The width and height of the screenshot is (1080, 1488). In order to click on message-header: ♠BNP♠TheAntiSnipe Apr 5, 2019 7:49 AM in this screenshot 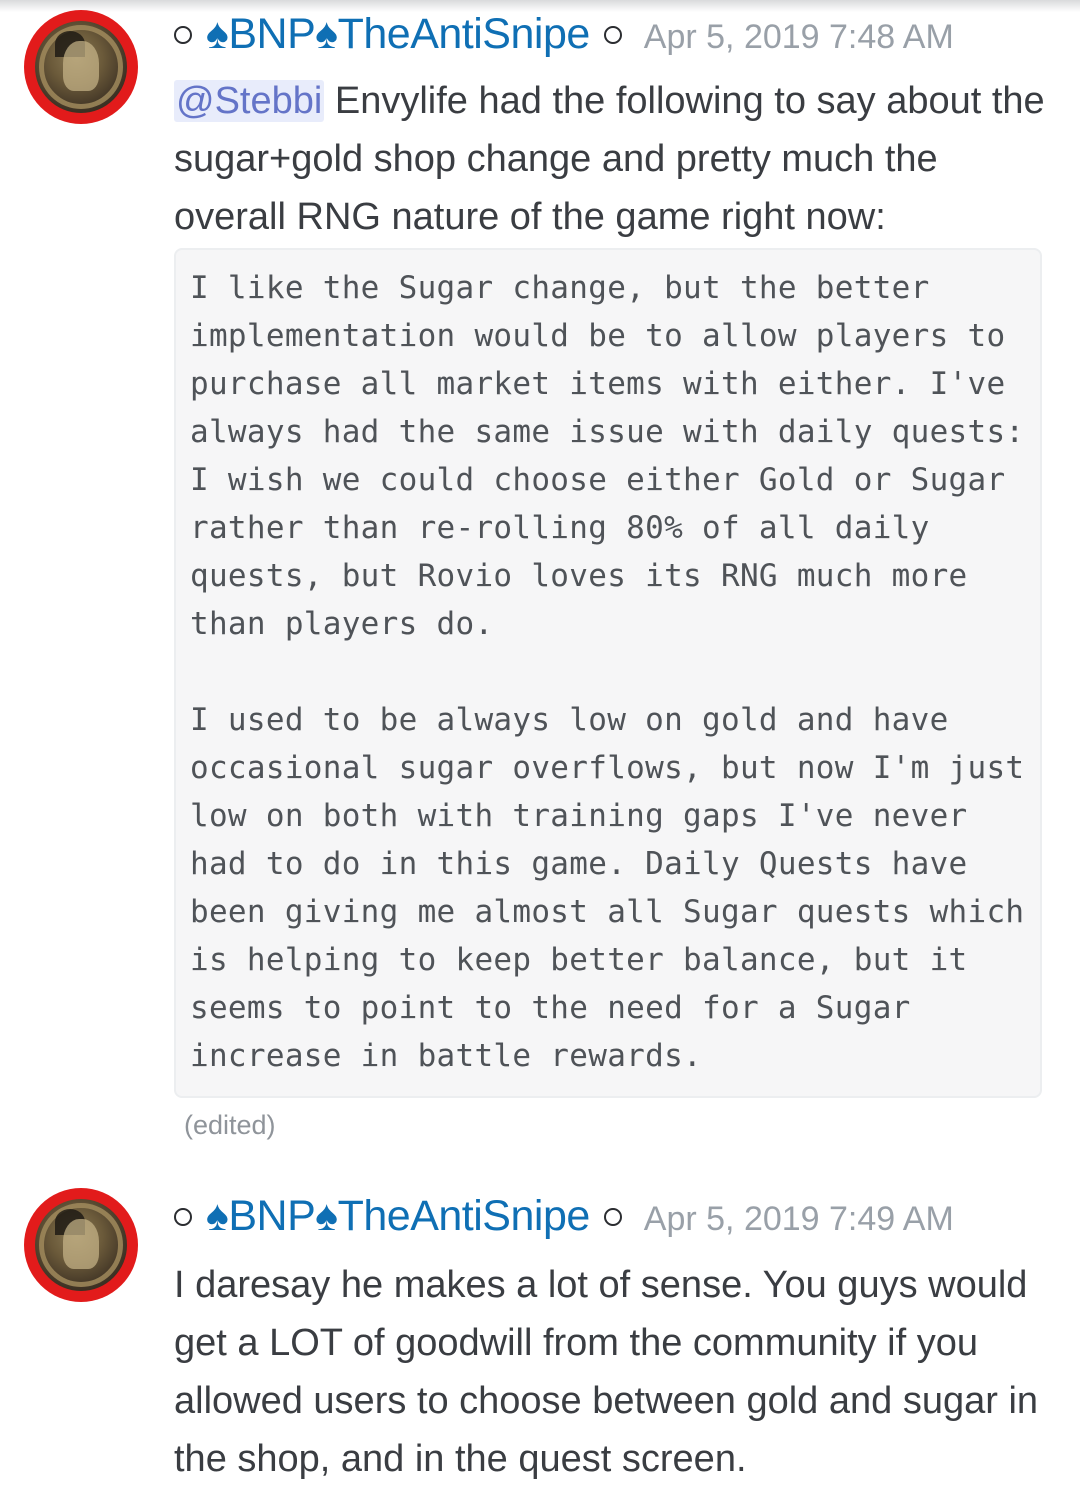, I will do `click(614, 1222)`.